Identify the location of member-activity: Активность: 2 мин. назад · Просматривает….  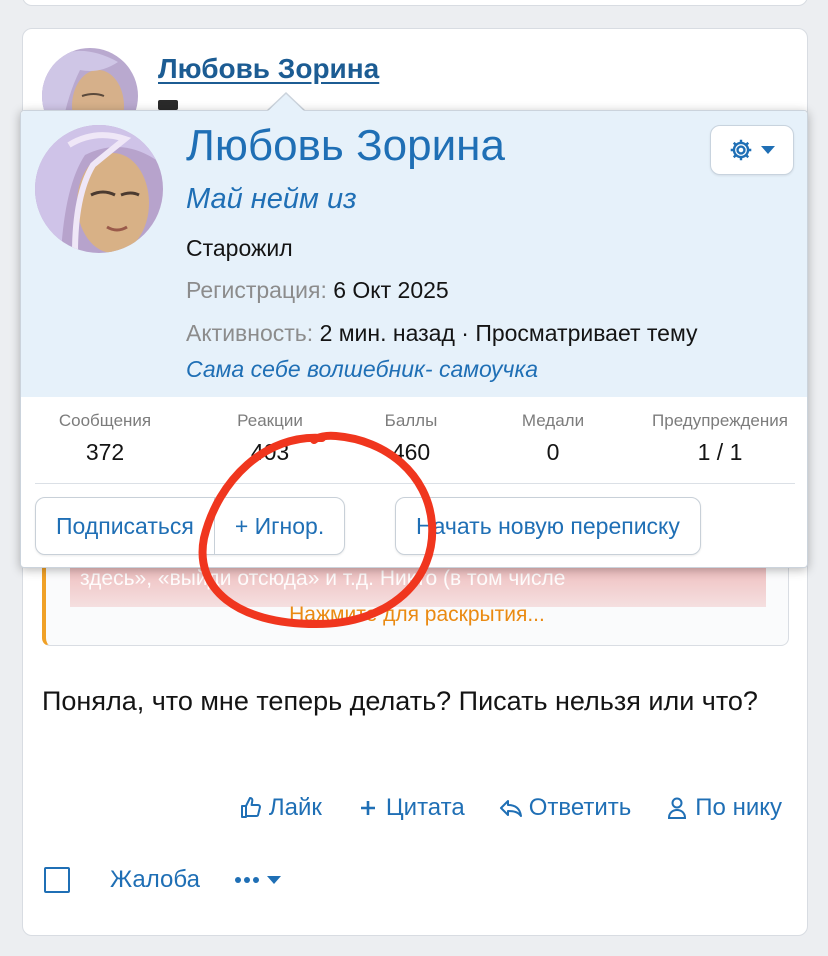
(442, 333).